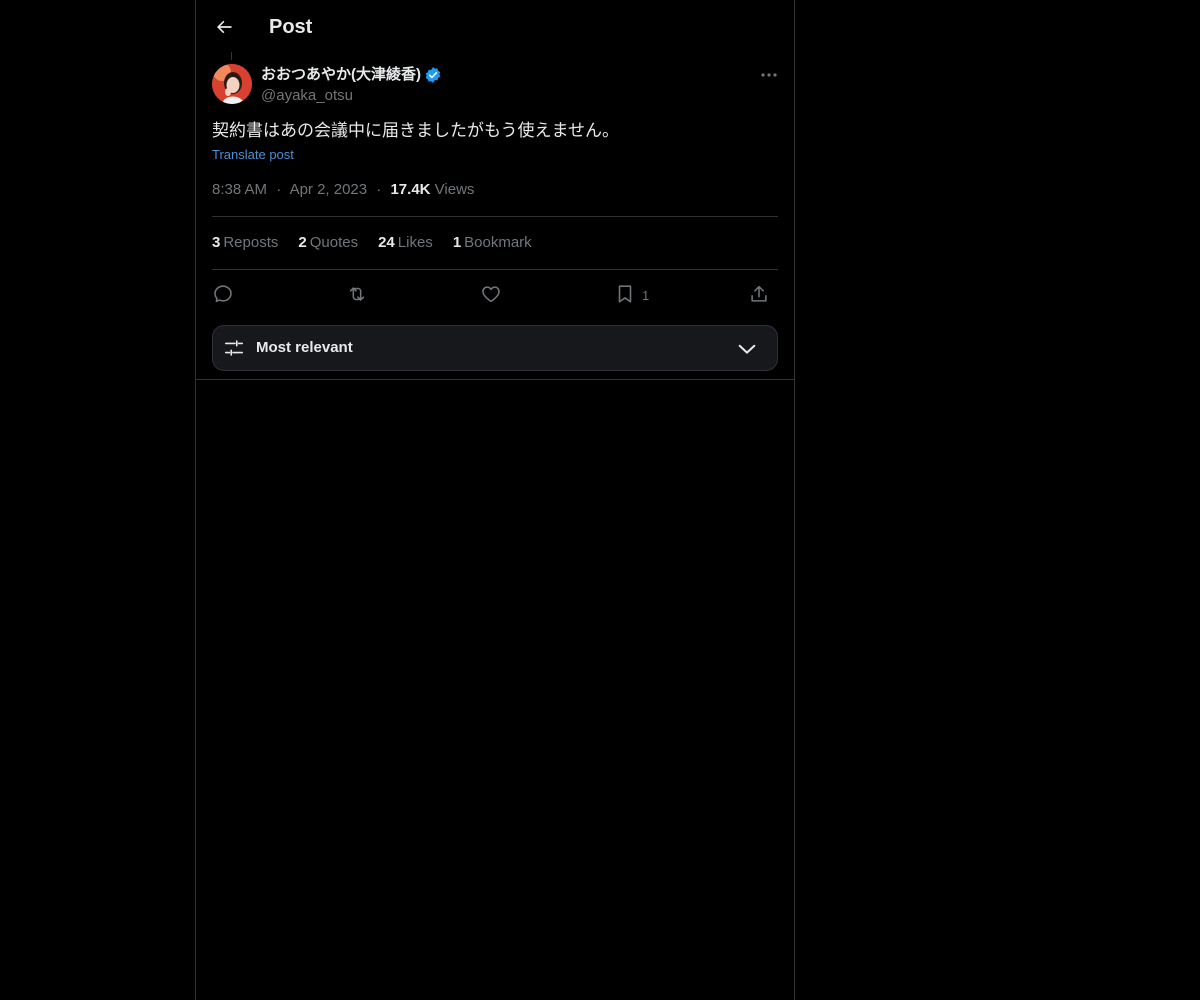  Describe the element at coordinates (234, 348) in the screenshot. I see `sliders-icon` at that location.